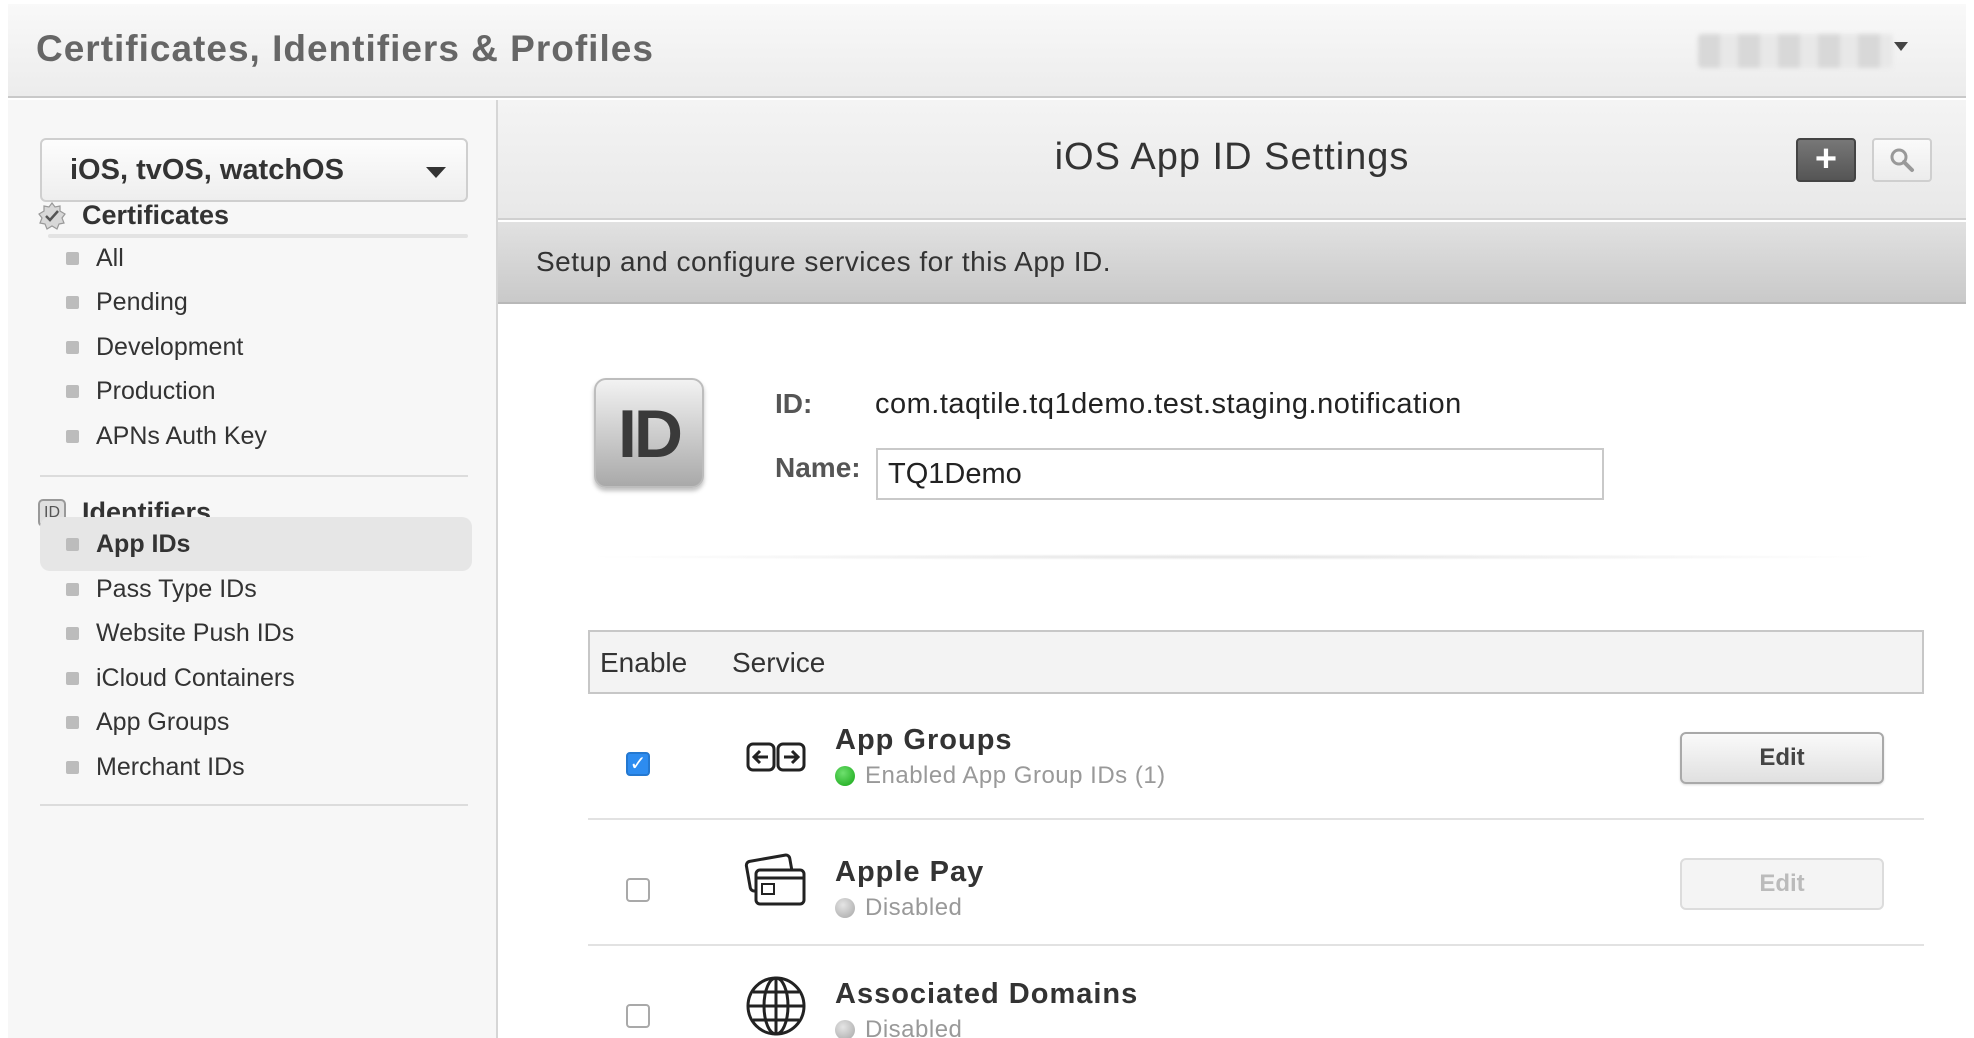  What do you see at coordinates (1256, 662) in the screenshot?
I see `services-table-header: Enable Service` at bounding box center [1256, 662].